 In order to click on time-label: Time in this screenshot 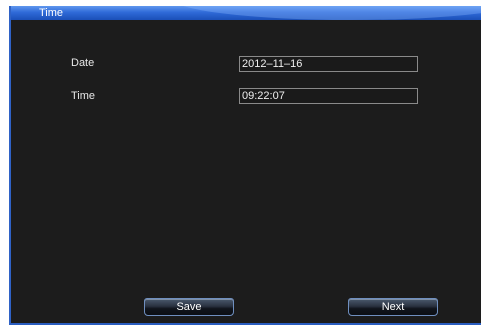, I will do `click(83, 96)`.